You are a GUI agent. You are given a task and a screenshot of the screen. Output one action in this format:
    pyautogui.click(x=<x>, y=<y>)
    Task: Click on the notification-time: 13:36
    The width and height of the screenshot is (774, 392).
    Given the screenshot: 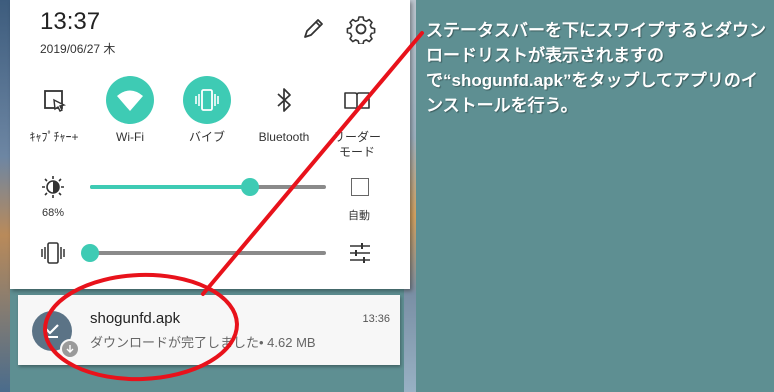 What is the action you would take?
    pyautogui.click(x=376, y=319)
    